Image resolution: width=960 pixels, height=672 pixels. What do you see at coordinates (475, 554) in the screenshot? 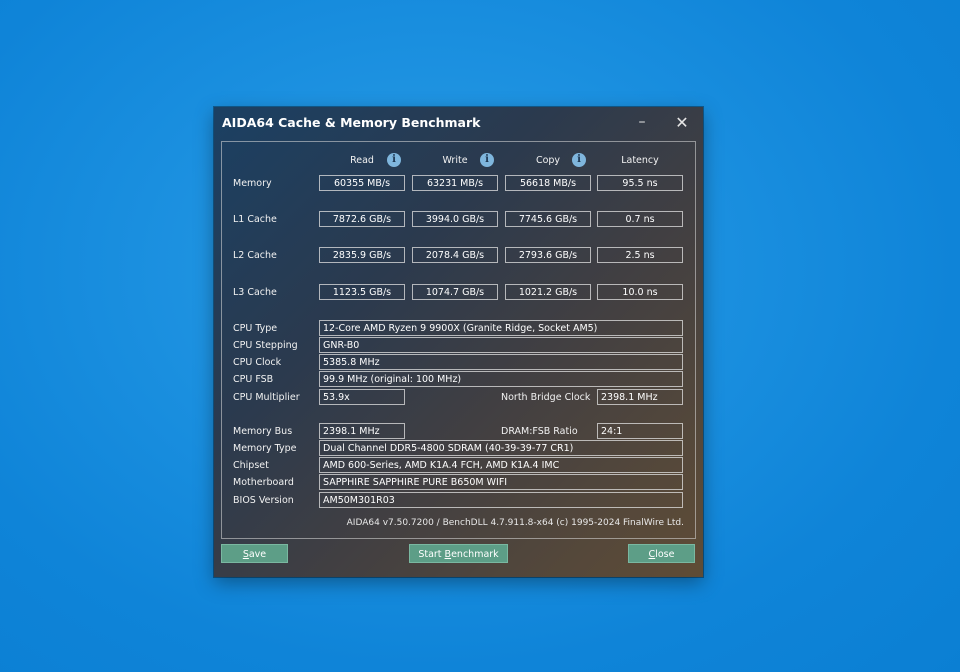
I see `start-label-rest: enchmark` at bounding box center [475, 554].